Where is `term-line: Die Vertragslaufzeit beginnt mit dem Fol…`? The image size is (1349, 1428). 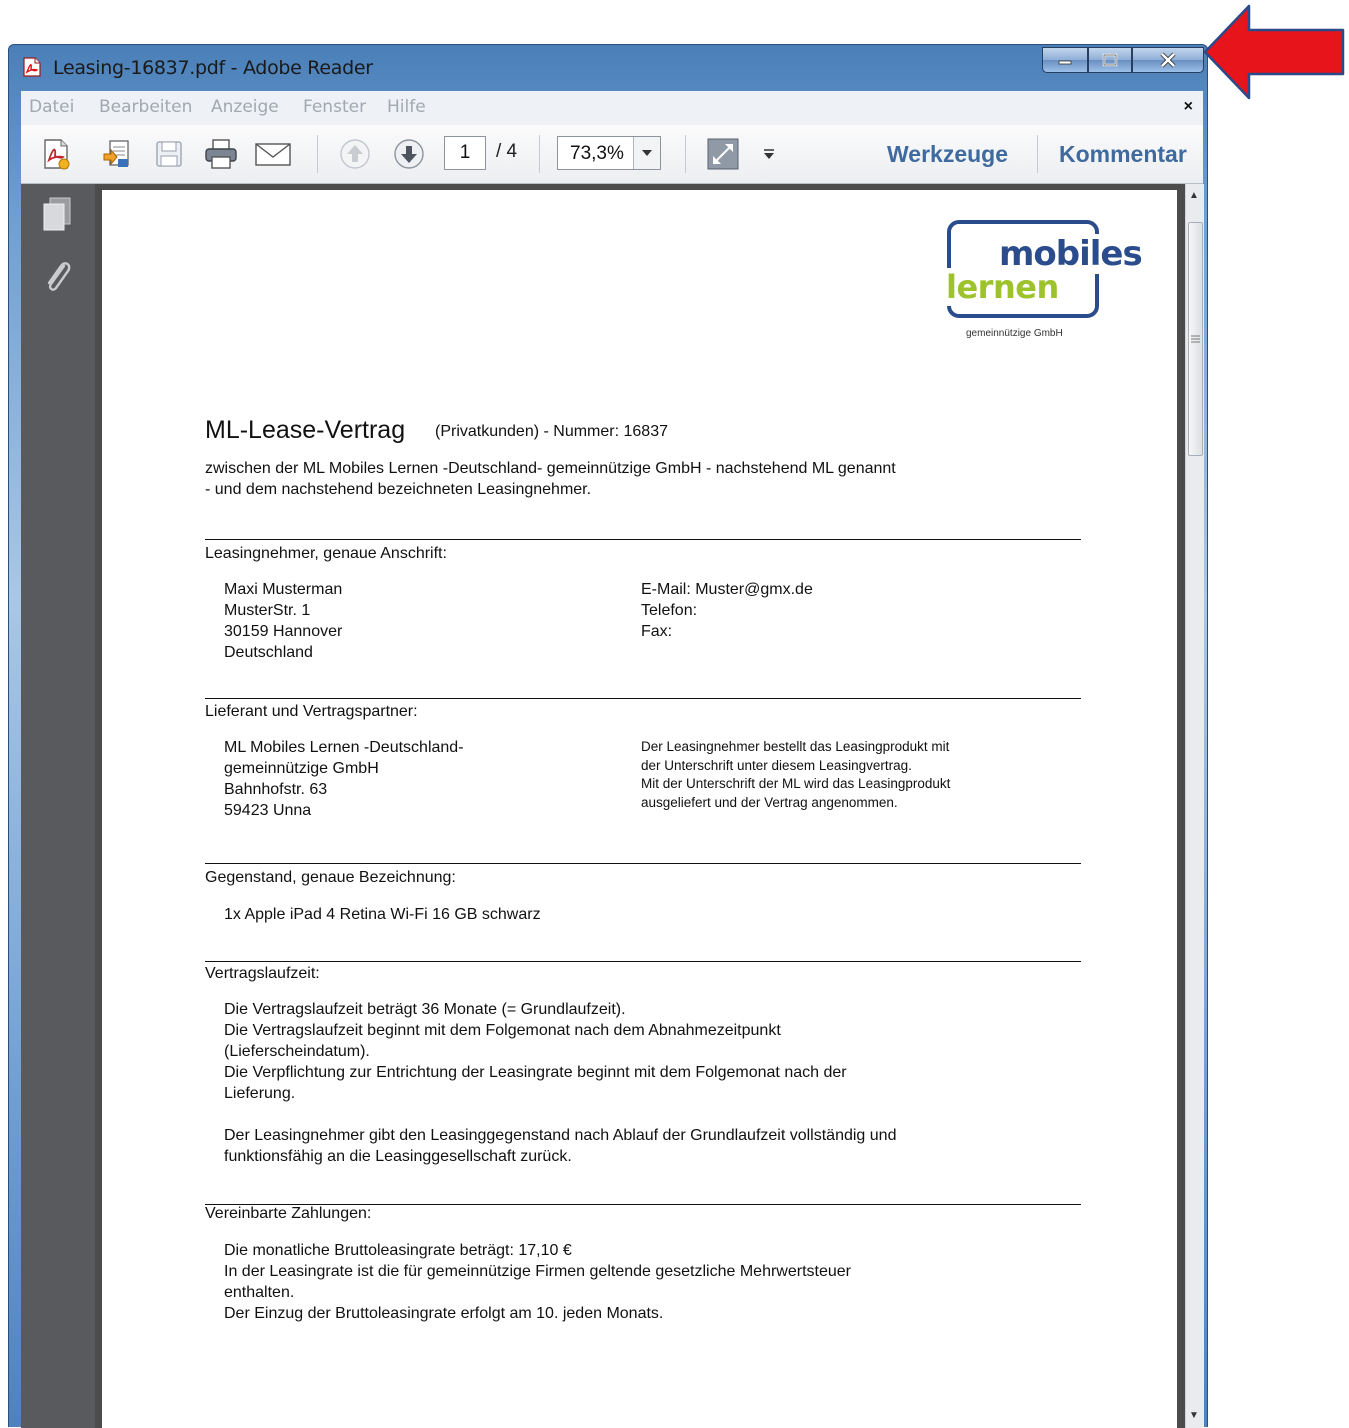 term-line: Die Vertragslaufzeit beginnt mit dem Fol… is located at coordinates (502, 1030).